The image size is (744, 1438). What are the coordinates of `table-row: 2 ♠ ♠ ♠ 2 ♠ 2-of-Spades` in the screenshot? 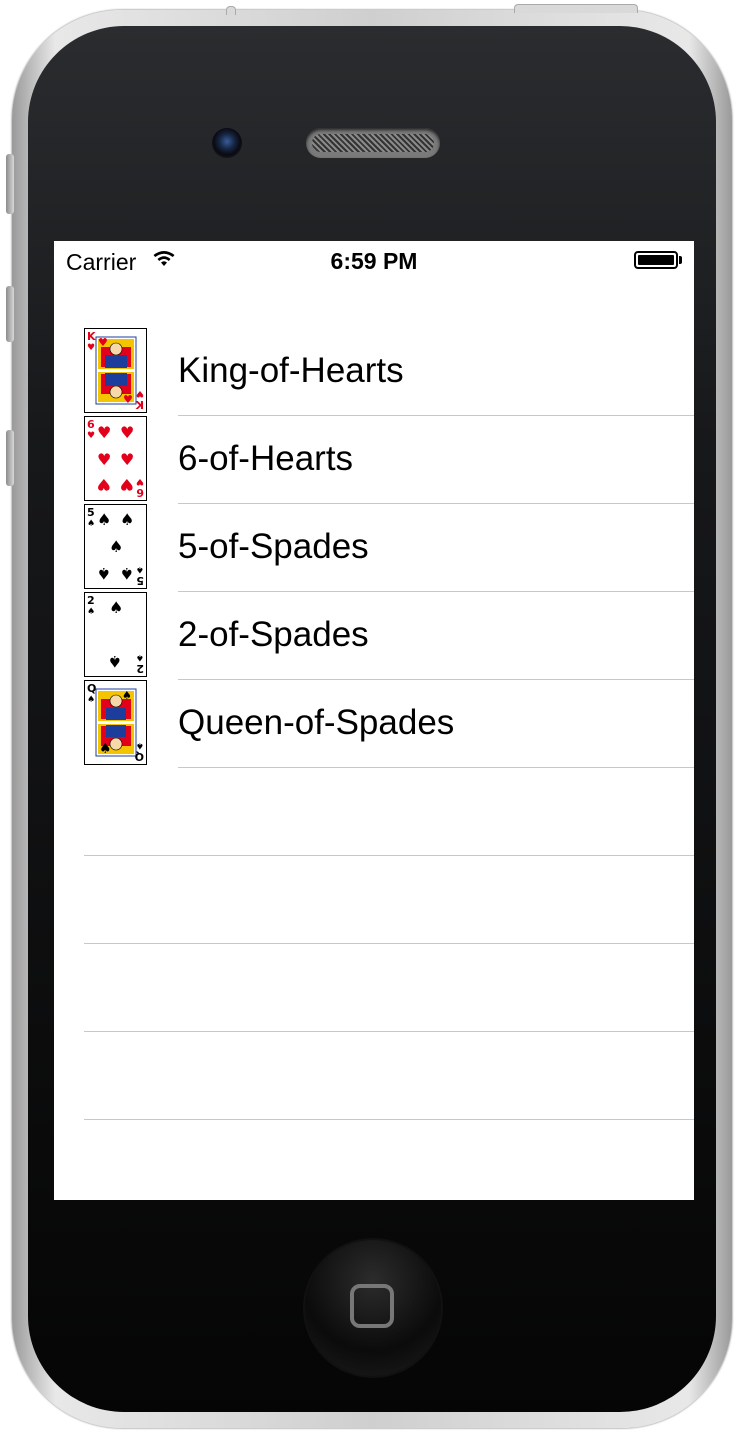 It's located at (374, 636).